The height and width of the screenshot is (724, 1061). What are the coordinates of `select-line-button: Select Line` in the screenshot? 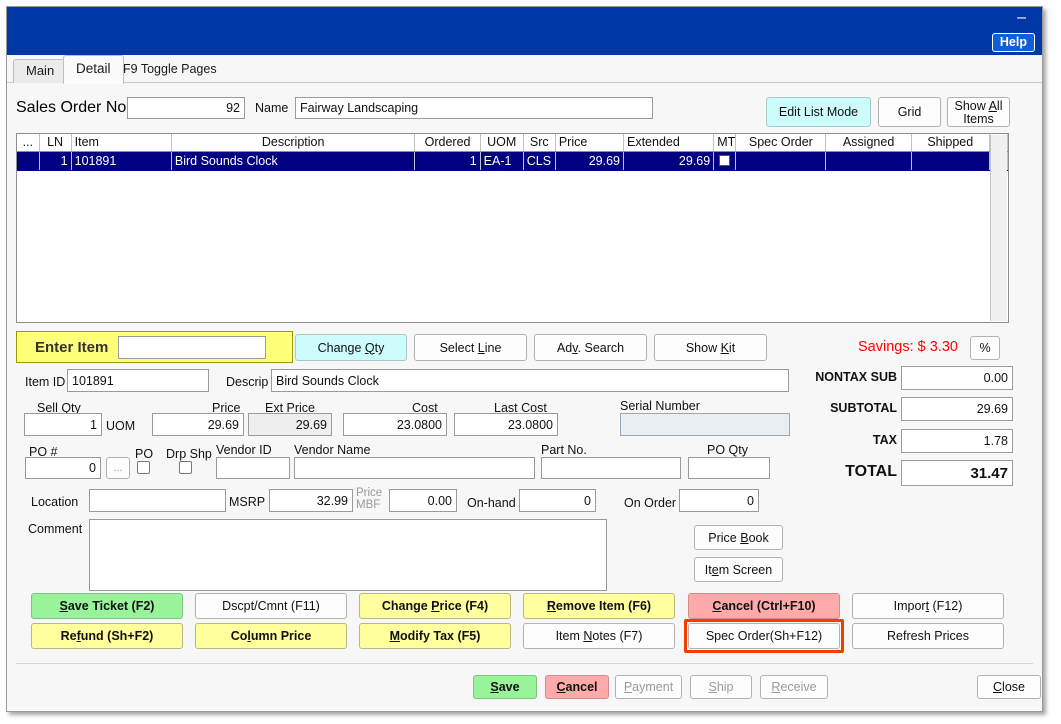 It's located at (470, 347).